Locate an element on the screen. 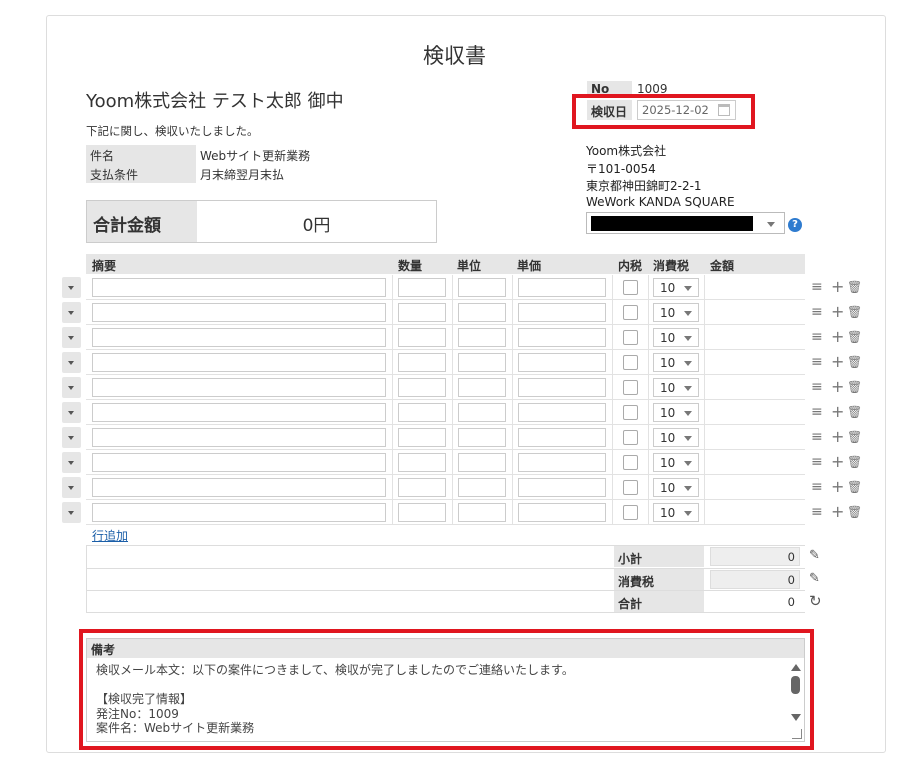 The height and width of the screenshot is (765, 909). add-row-link: 行追加 is located at coordinates (110, 535).